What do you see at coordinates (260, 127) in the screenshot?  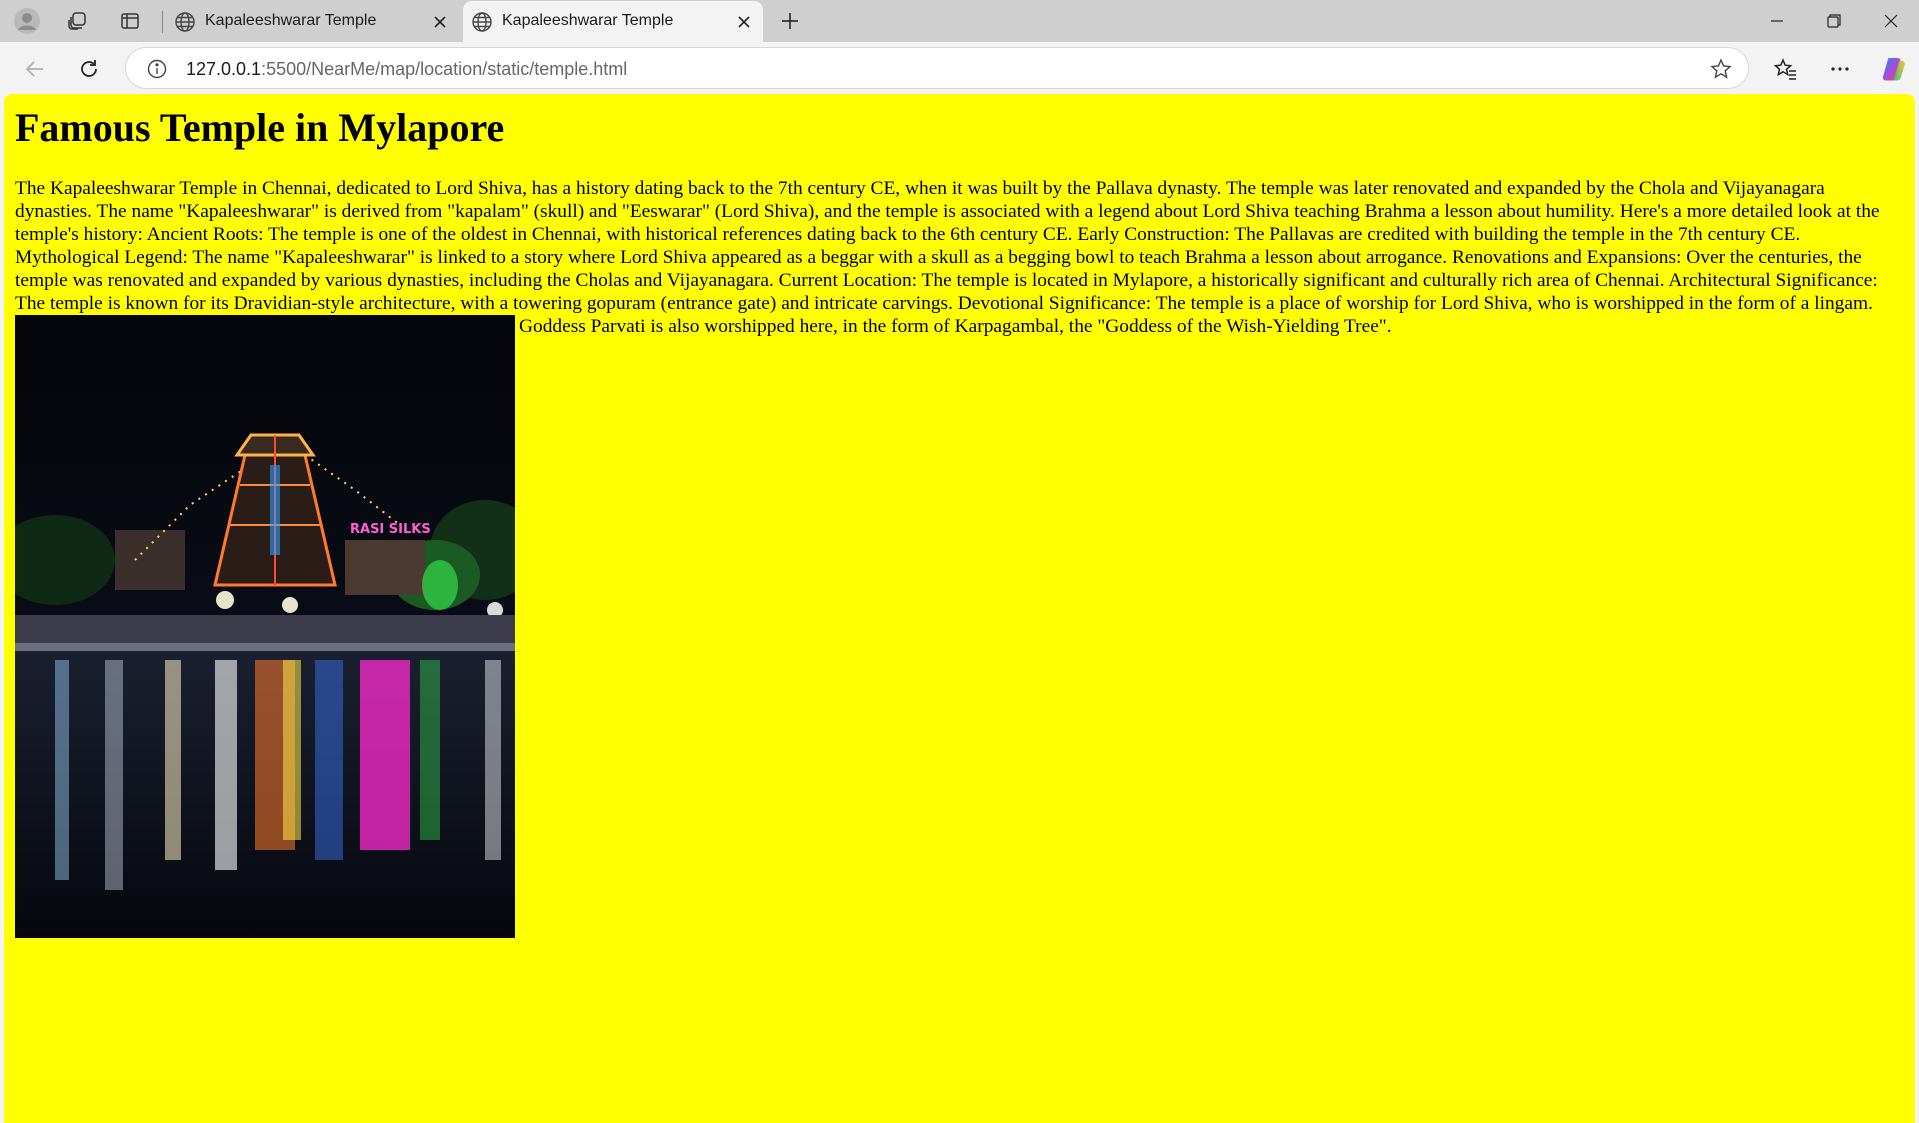 I see `page-heading: Famous Temple in Mylapore` at bounding box center [260, 127].